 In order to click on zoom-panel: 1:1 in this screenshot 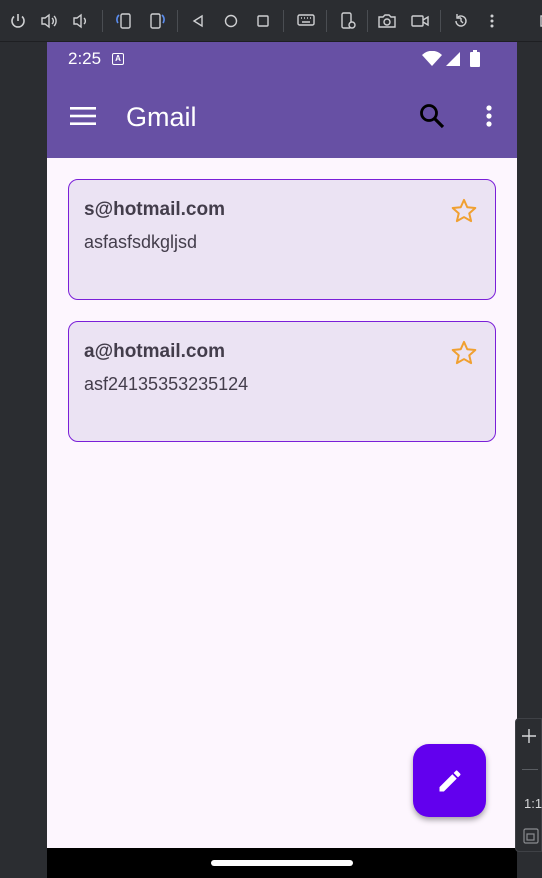, I will do `click(528, 785)`.